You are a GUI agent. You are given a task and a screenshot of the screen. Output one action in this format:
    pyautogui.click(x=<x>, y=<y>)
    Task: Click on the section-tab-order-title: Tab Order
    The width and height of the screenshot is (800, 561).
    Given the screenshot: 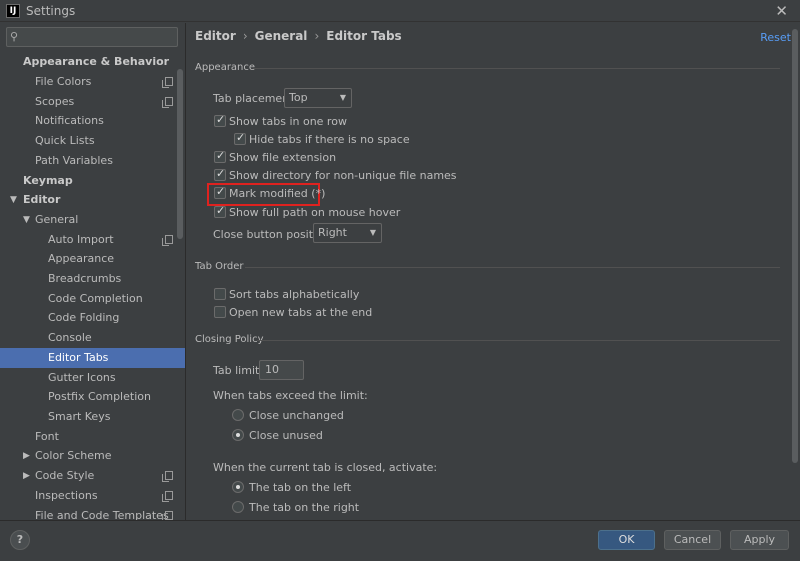 What is the action you would take?
    pyautogui.click(x=219, y=266)
    